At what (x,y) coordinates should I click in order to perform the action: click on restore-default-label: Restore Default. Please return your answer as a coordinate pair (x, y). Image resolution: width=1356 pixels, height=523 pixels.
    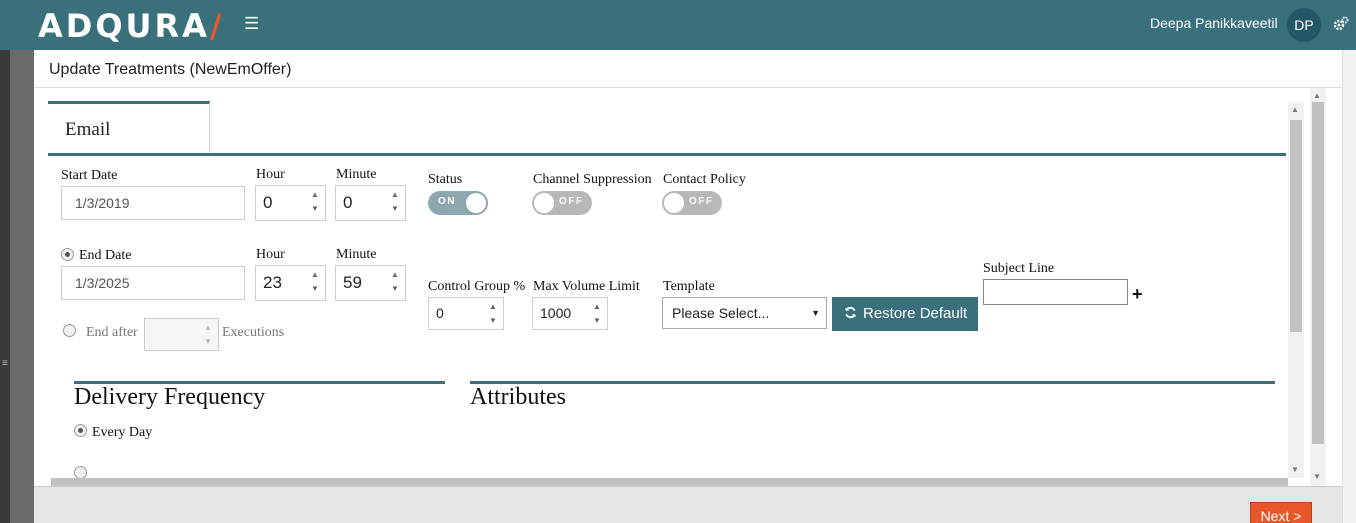
    Looking at the image, I should click on (915, 313).